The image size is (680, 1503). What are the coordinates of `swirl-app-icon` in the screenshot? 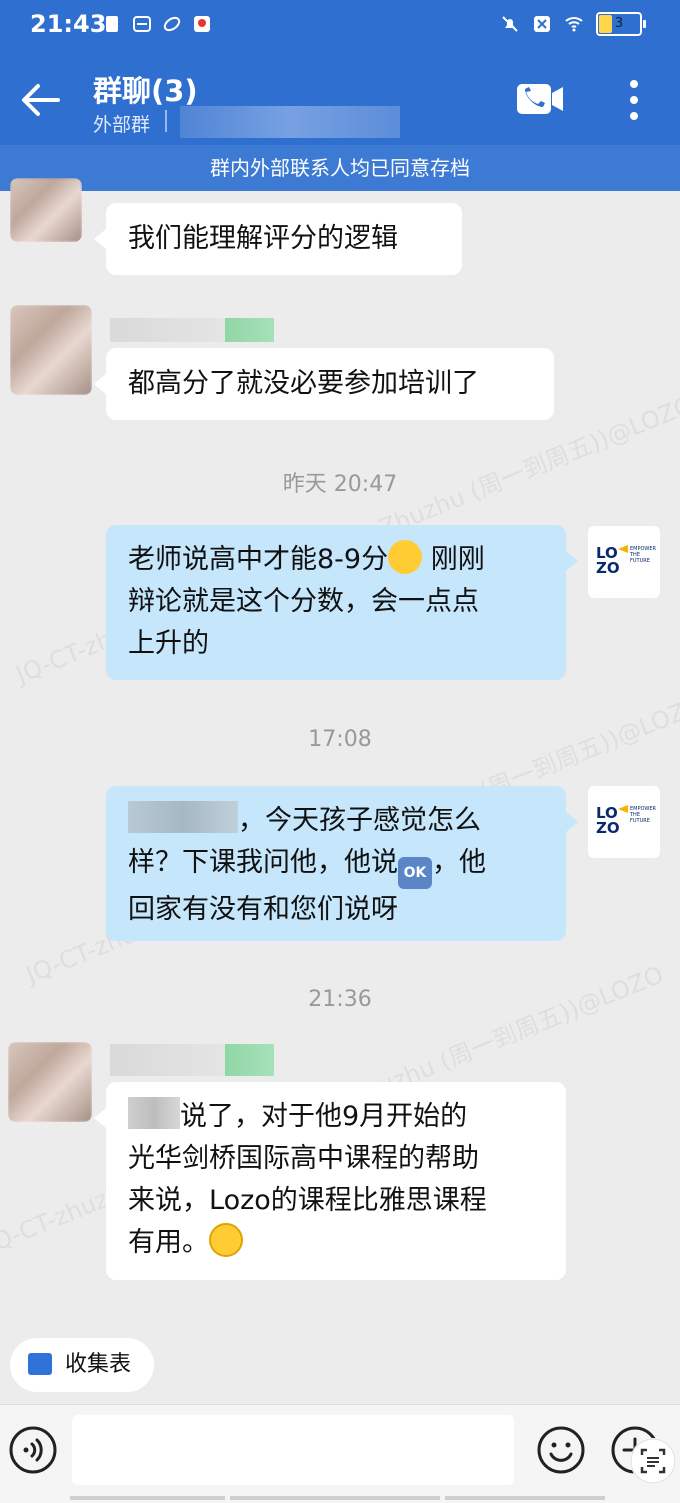 It's located at (172, 24).